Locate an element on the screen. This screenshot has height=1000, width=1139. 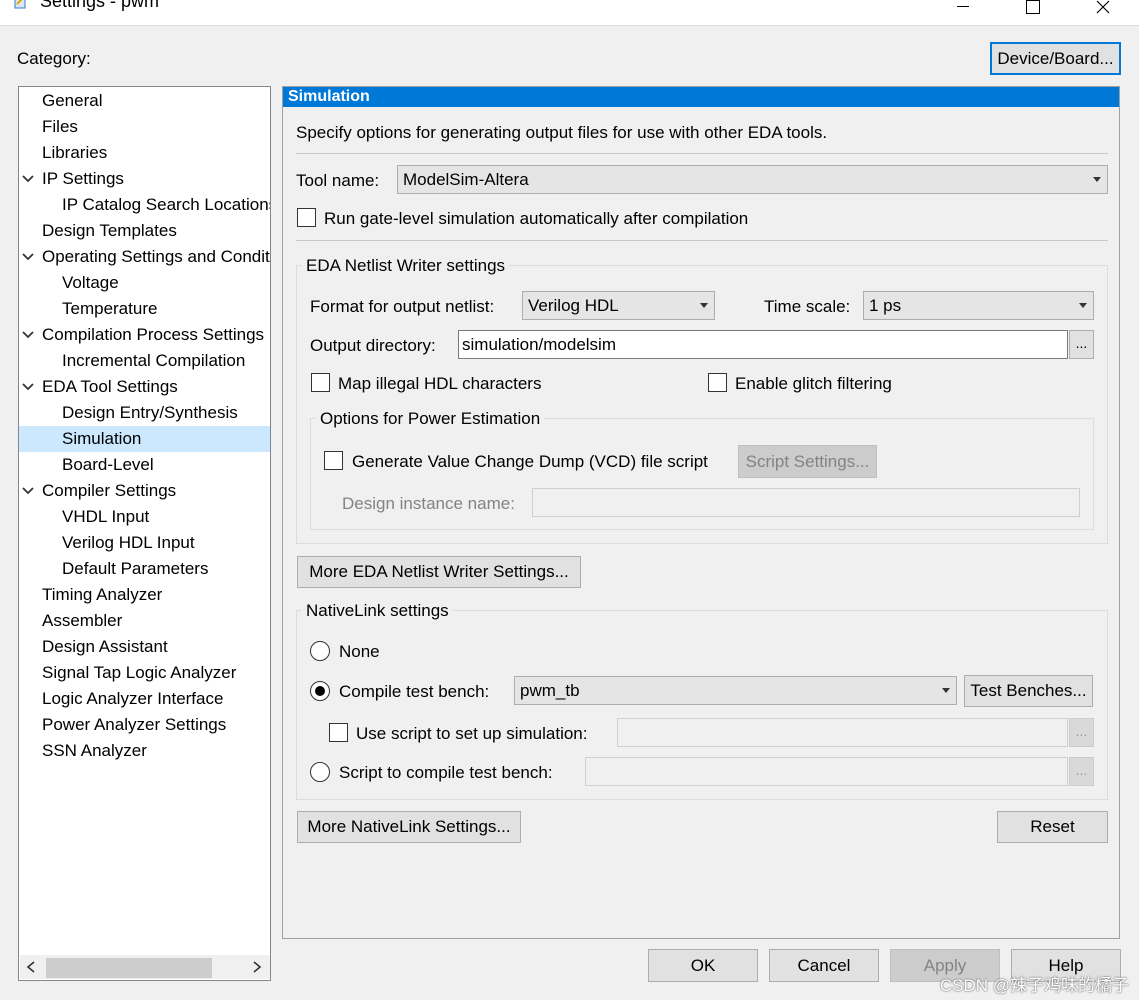
power-estimation-group-label: Options for Power Estimation is located at coordinates (430, 419).